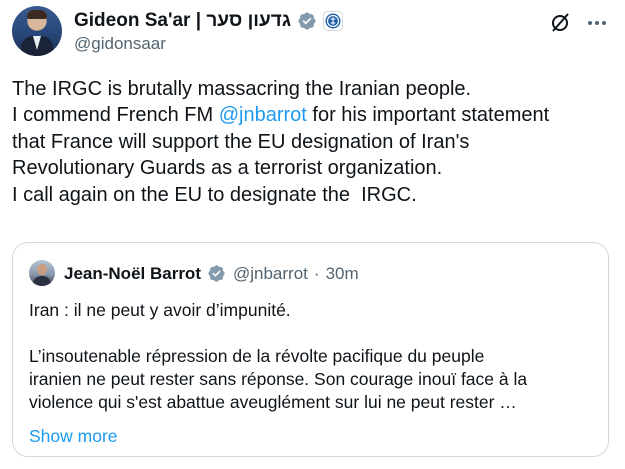 The height and width of the screenshot is (469, 625). Describe the element at coordinates (132, 274) in the screenshot. I see `quoted-author-name: Jean-Noël Barrot` at that location.